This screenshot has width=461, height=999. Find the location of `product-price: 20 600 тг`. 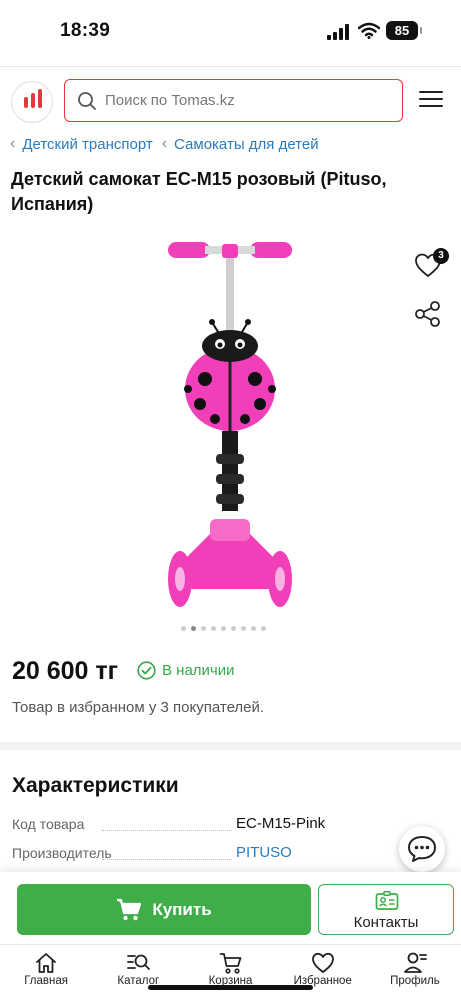

product-price: 20 600 тг is located at coordinates (65, 671).